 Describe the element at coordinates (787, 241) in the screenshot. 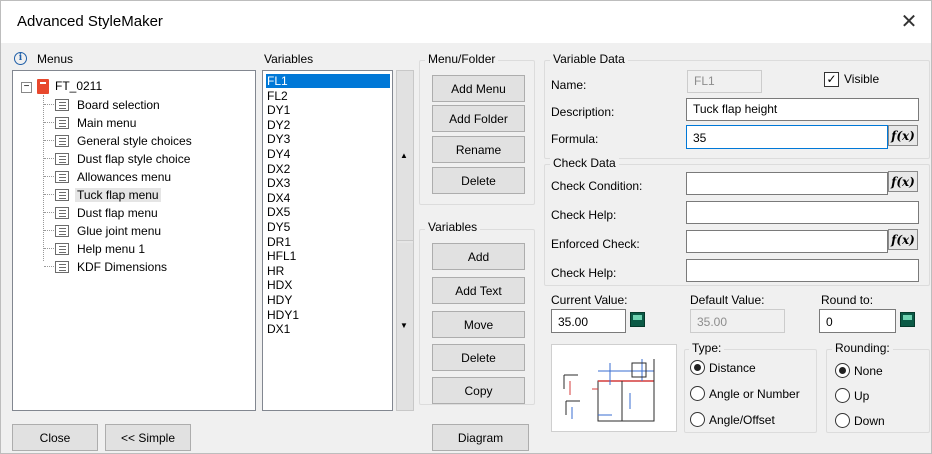

I see `enforced-check-field` at that location.